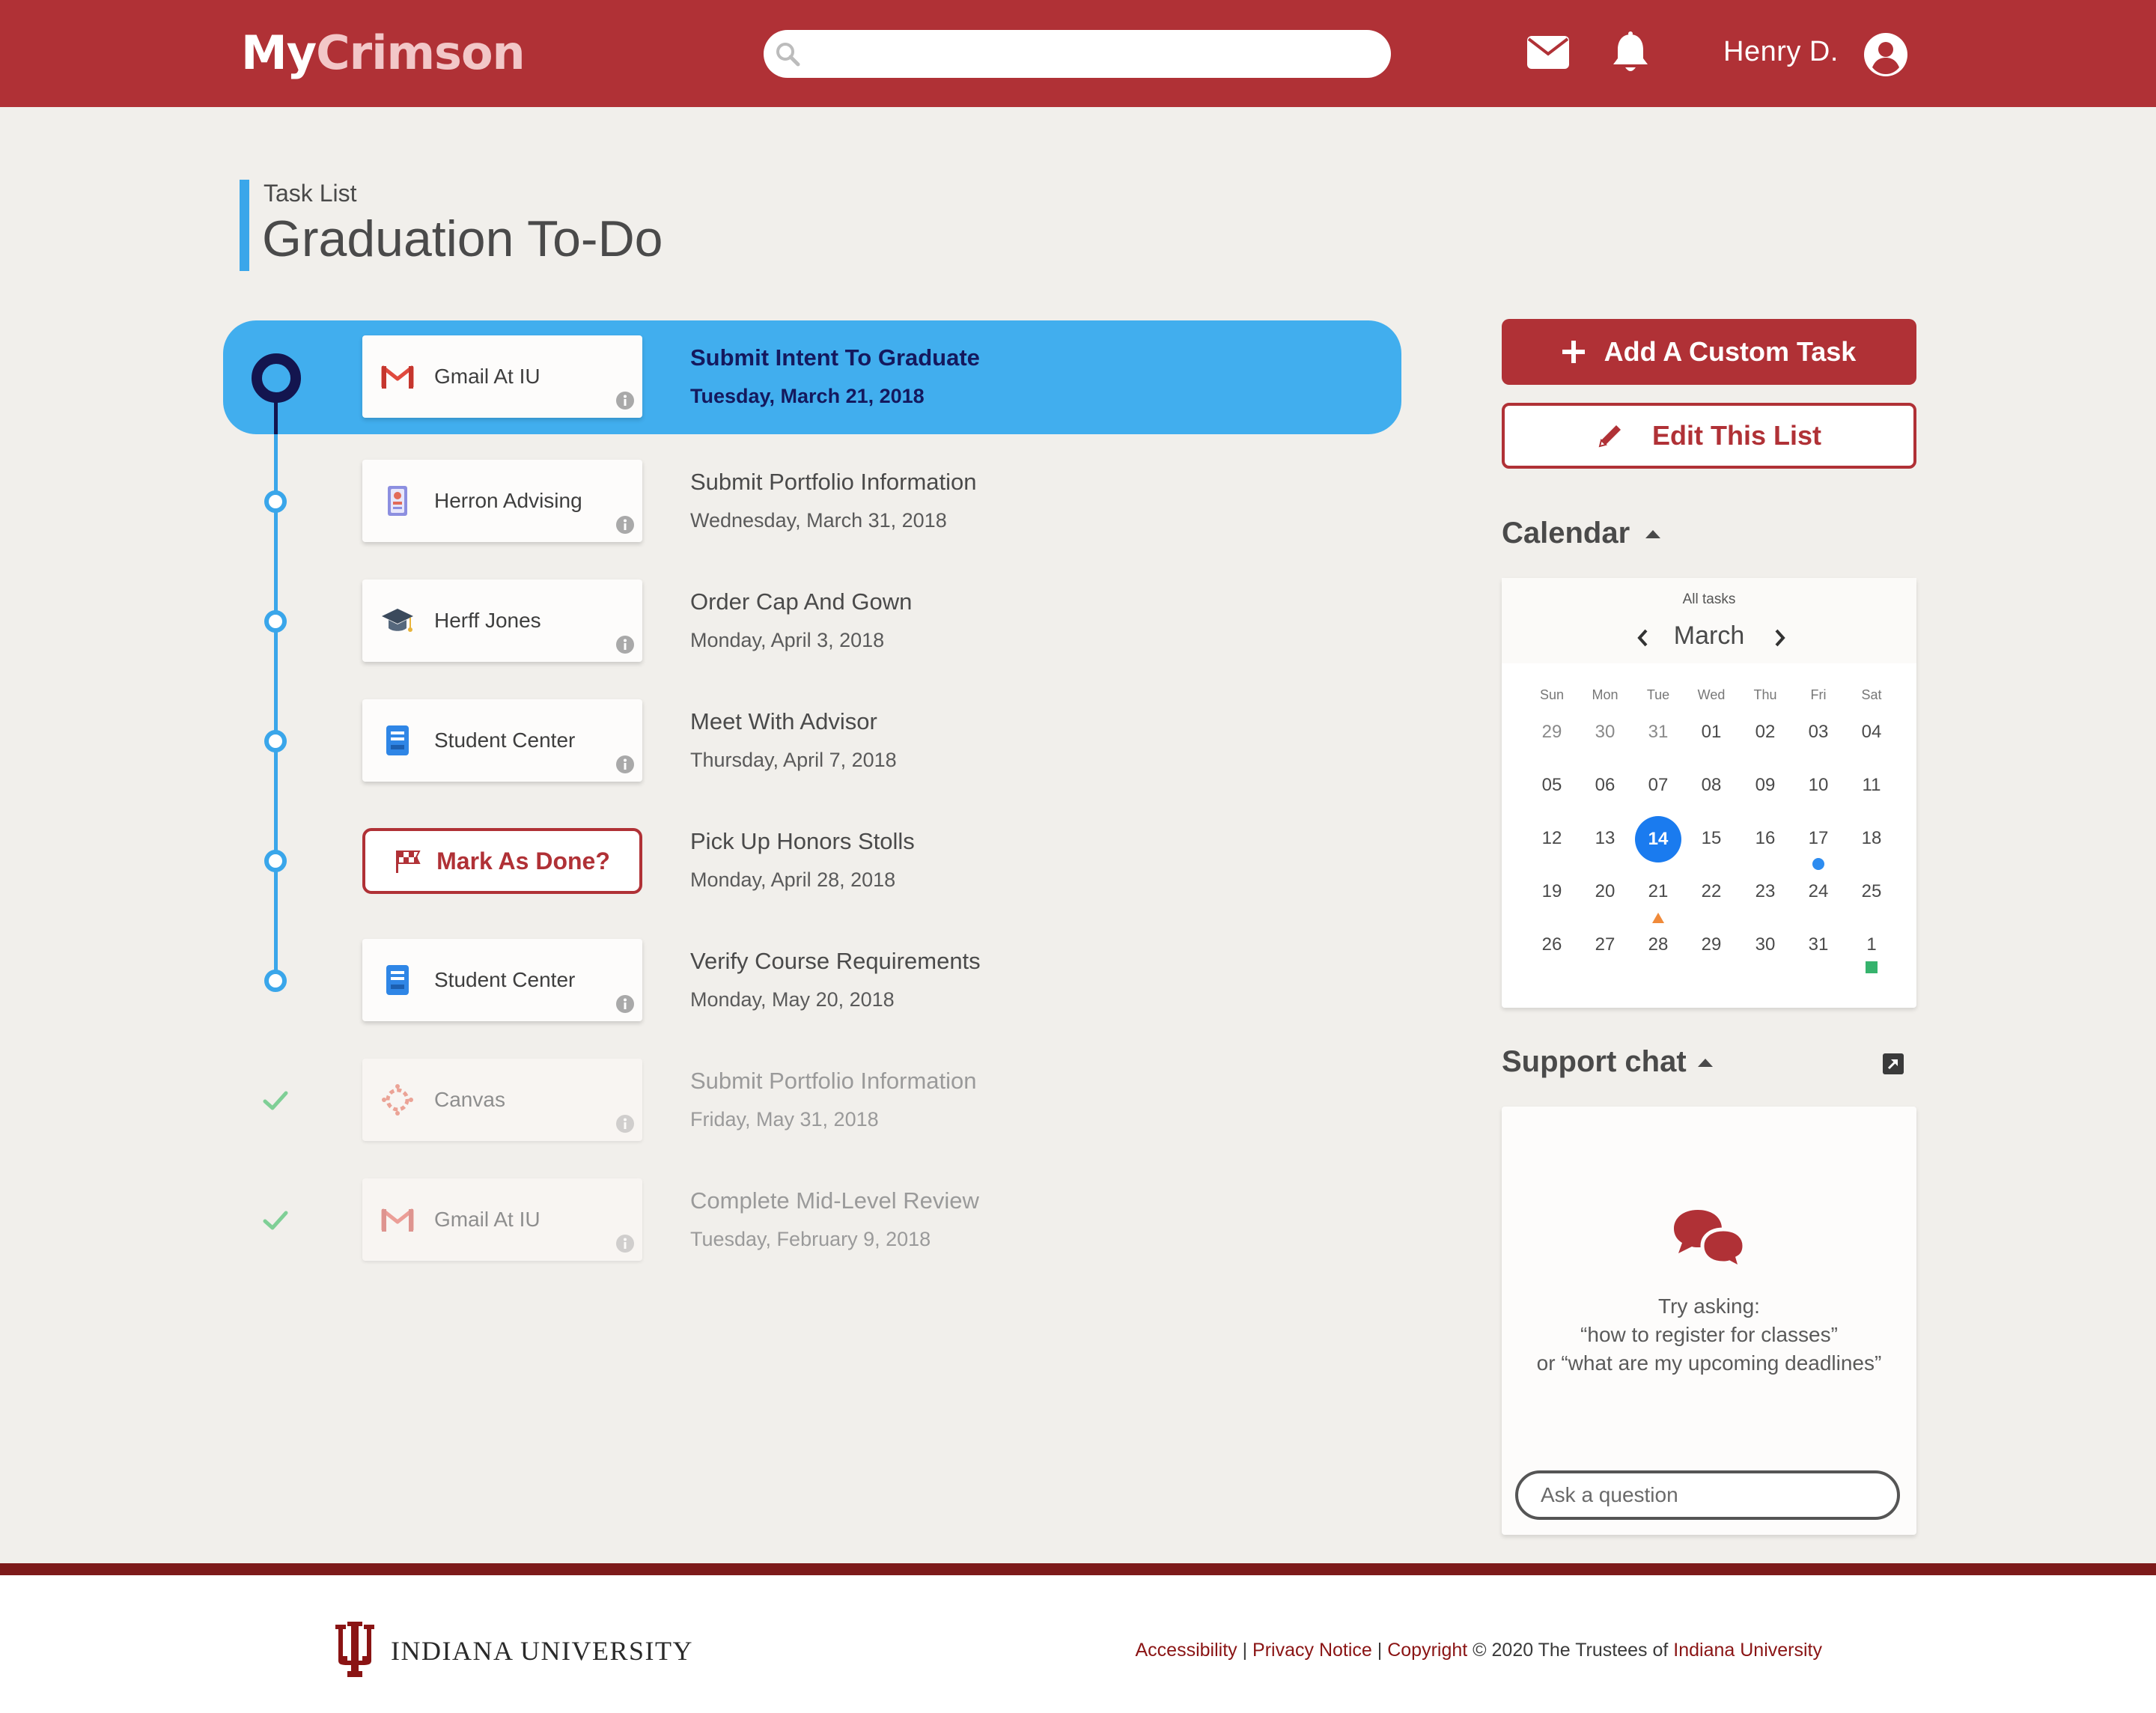  What do you see at coordinates (502, 861) in the screenshot?
I see `mark-as-done-button: Mark As Done?` at bounding box center [502, 861].